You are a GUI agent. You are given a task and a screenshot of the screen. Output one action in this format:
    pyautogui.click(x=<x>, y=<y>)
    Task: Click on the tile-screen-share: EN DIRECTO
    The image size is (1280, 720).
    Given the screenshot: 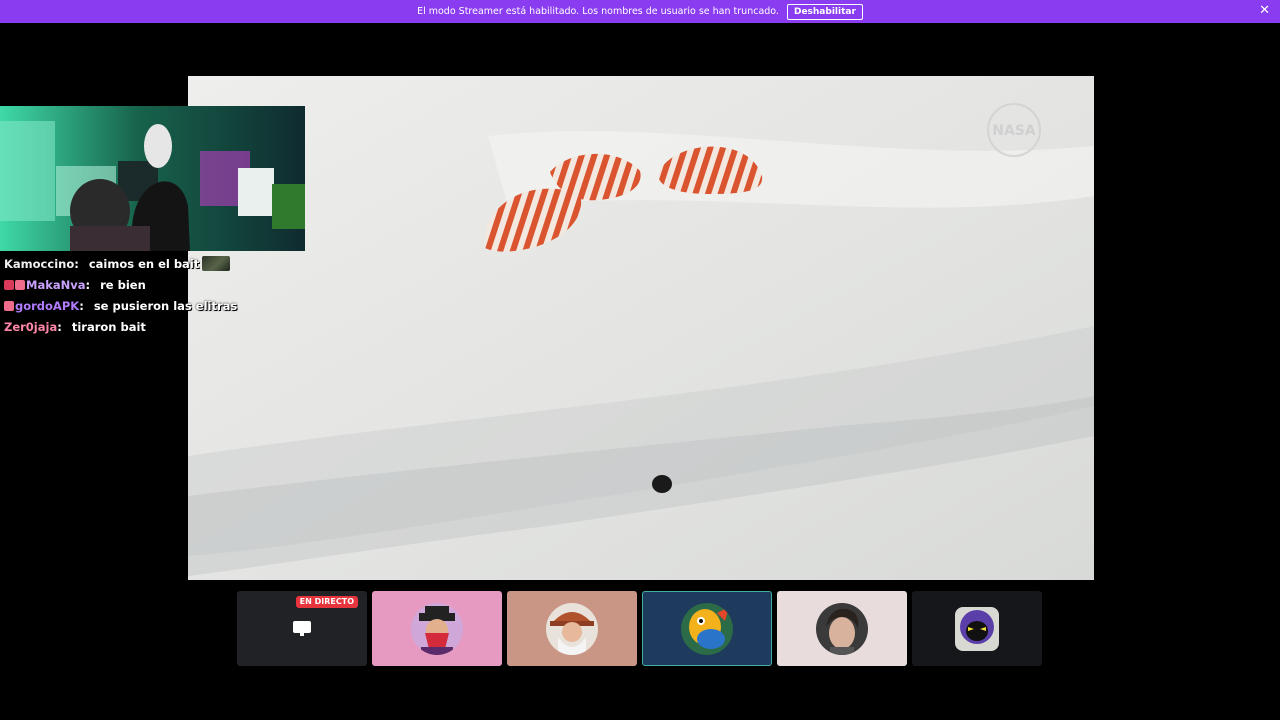 What is the action you would take?
    pyautogui.click(x=302, y=628)
    